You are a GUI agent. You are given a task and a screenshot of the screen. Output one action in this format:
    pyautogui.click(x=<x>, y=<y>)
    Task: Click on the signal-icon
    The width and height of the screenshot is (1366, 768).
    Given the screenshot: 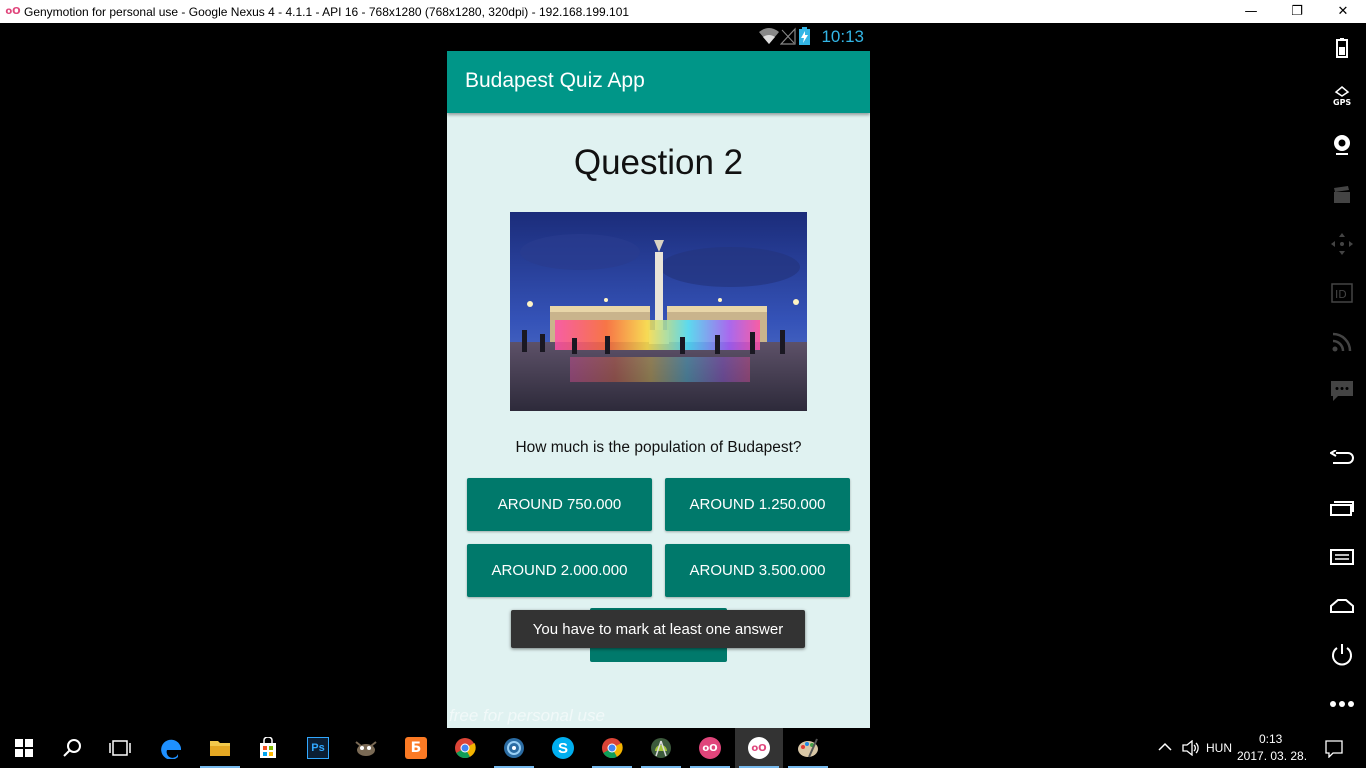 What is the action you would take?
    pyautogui.click(x=788, y=36)
    